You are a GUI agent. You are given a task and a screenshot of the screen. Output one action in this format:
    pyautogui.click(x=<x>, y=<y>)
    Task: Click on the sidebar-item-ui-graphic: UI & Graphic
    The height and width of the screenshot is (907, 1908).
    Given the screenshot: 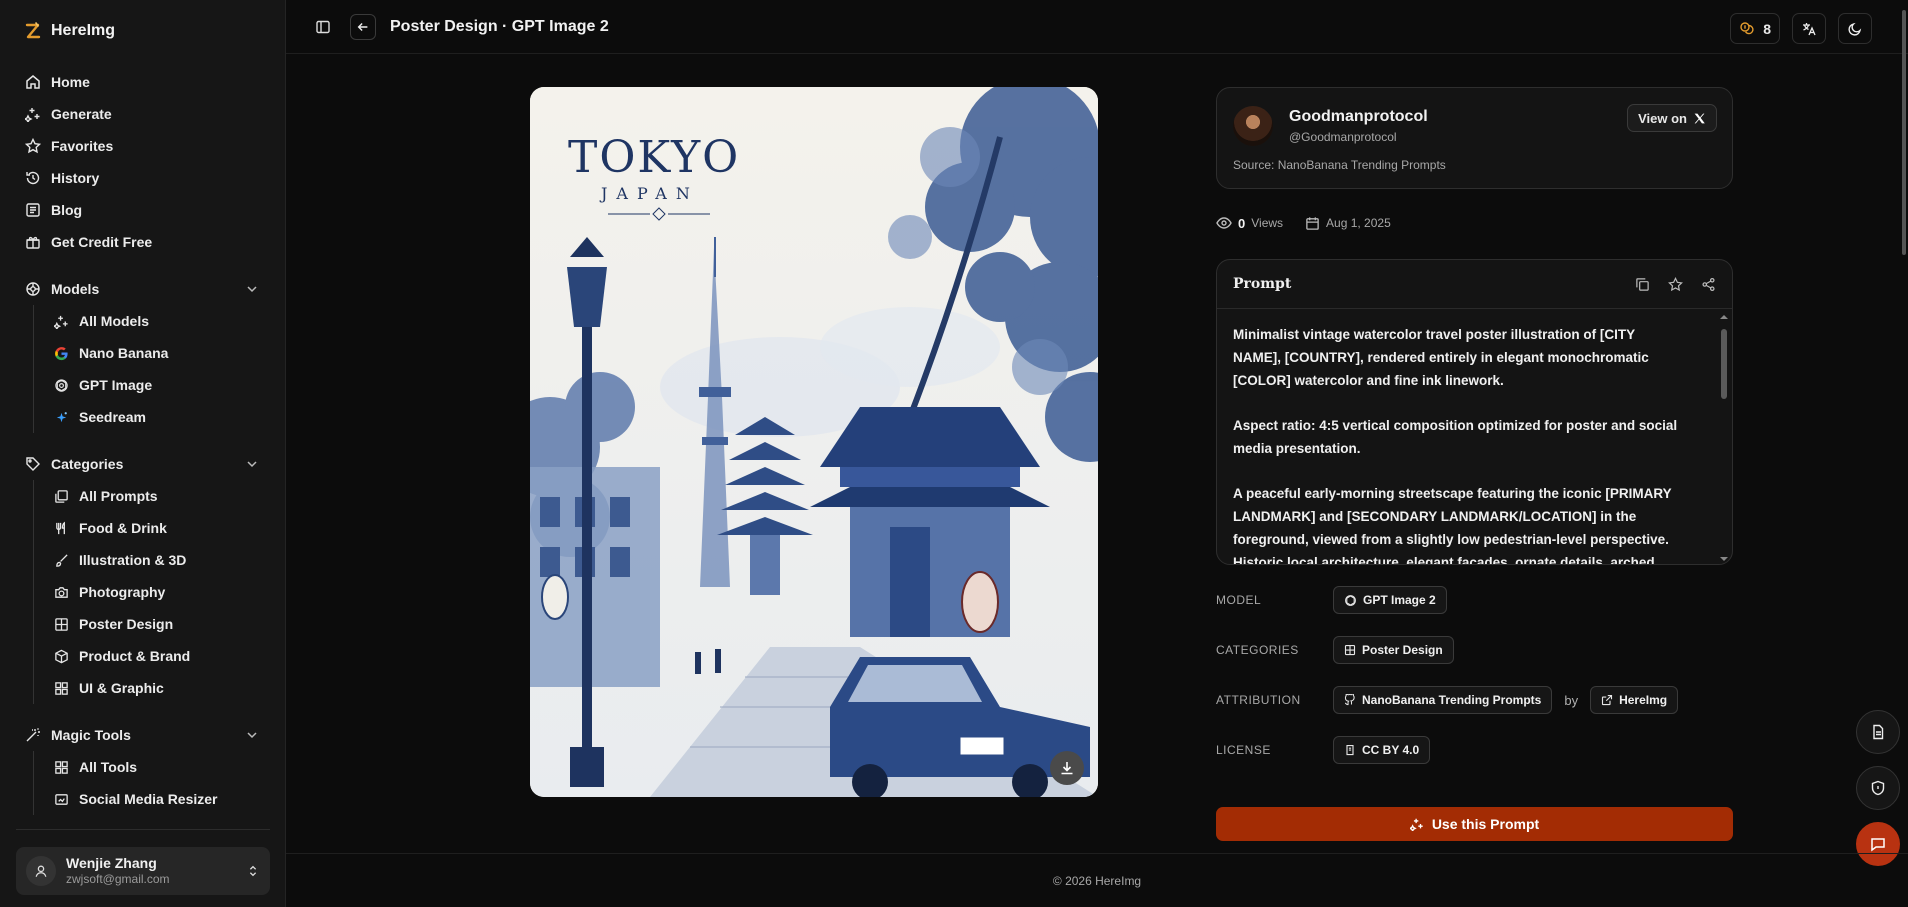 What is the action you would take?
    pyautogui.click(x=157, y=688)
    